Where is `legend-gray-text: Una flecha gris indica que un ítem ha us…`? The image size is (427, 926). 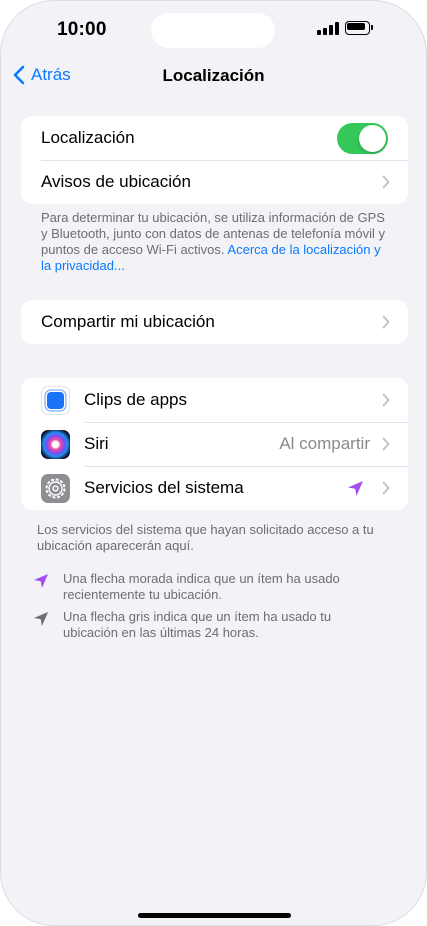 legend-gray-text: Una flecha gris indica que un ítem ha us… is located at coordinates (197, 624).